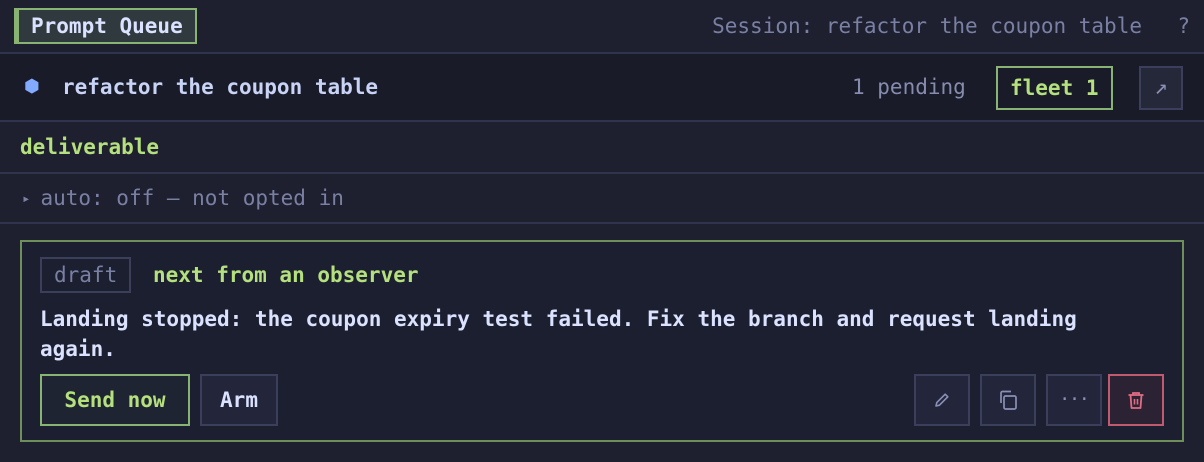  Describe the element at coordinates (909, 87) in the screenshot. I see `pending-count: 1 pending` at that location.